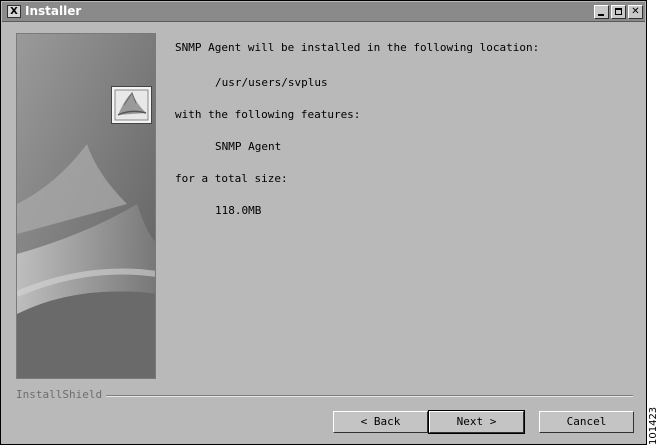 This screenshot has height=445, width=662. Describe the element at coordinates (601, 15) in the screenshot. I see `minimize-icon` at that location.